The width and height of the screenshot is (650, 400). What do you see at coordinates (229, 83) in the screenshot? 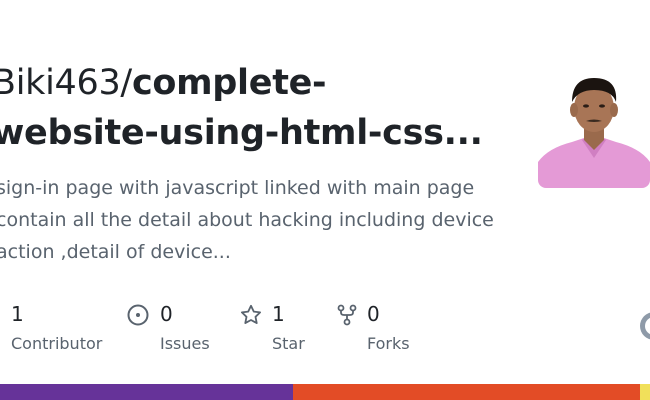
I see `repo-name-line1: complete-` at bounding box center [229, 83].